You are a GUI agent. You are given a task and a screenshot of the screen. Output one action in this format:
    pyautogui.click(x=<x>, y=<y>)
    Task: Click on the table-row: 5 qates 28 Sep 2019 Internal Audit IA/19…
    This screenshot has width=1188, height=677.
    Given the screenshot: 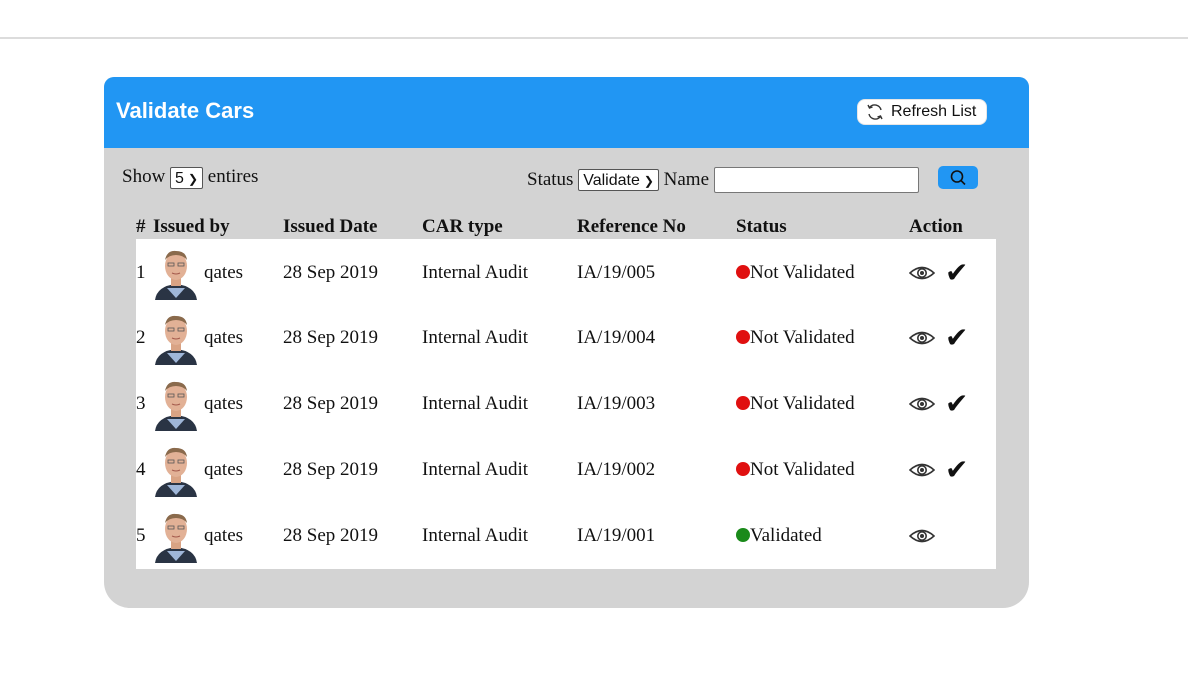 What is the action you would take?
    pyautogui.click(x=566, y=536)
    